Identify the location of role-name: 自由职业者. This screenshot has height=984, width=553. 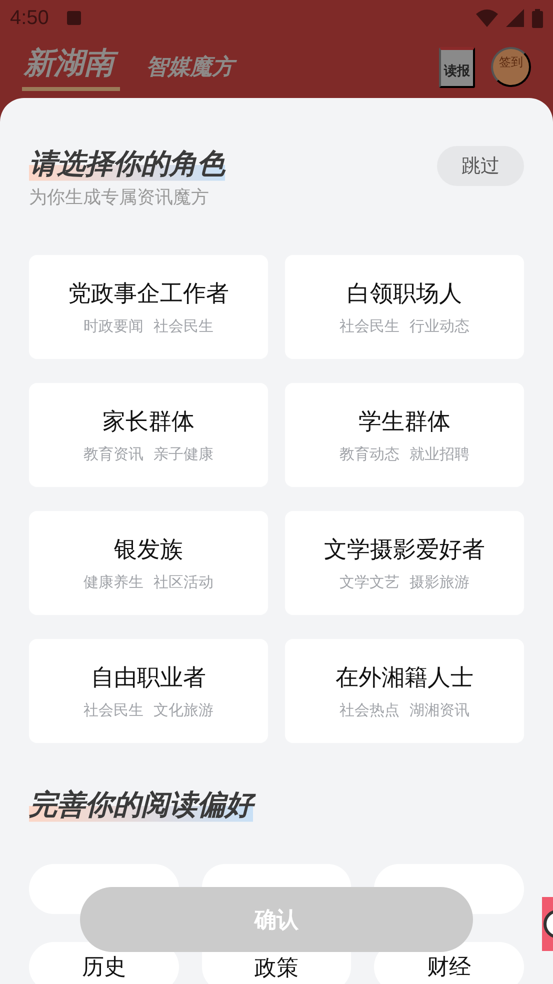
(148, 678).